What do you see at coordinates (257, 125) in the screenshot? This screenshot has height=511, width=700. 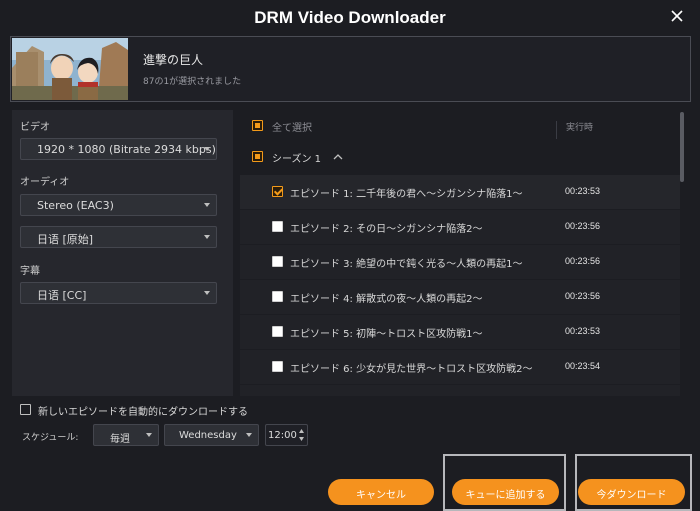 I see `select-all-checkbox` at bounding box center [257, 125].